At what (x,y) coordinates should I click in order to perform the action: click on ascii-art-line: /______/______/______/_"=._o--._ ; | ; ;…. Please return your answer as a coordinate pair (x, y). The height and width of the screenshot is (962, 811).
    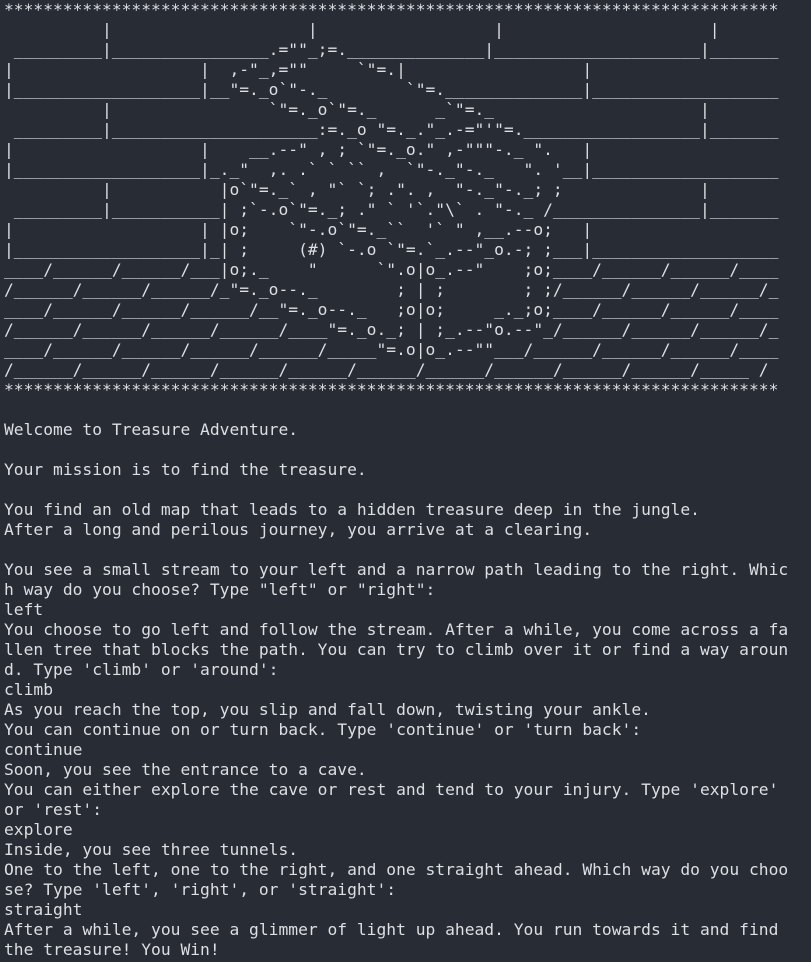
    Looking at the image, I should click on (391, 289).